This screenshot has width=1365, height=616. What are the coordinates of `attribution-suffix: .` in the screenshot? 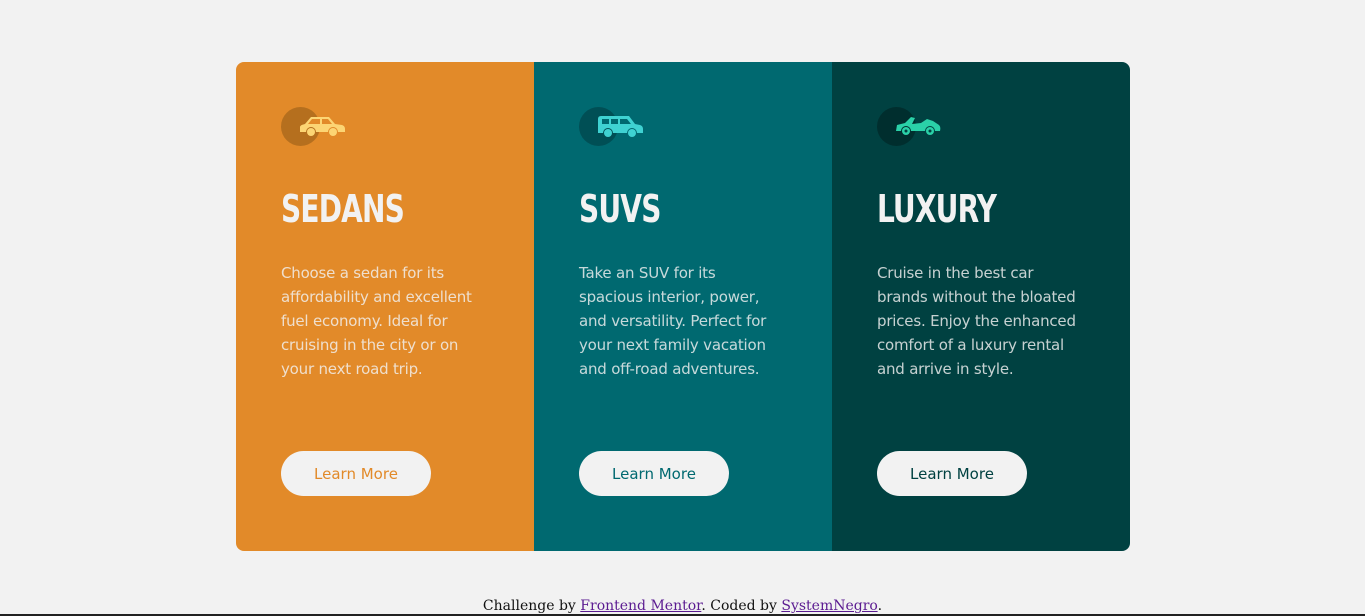 It's located at (880, 606).